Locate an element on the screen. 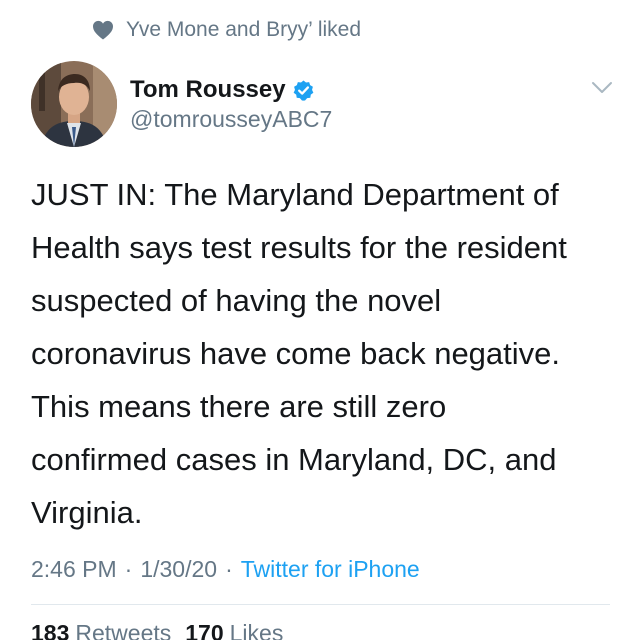 The height and width of the screenshot is (640, 640). retweets-count: 183 is located at coordinates (50, 630).